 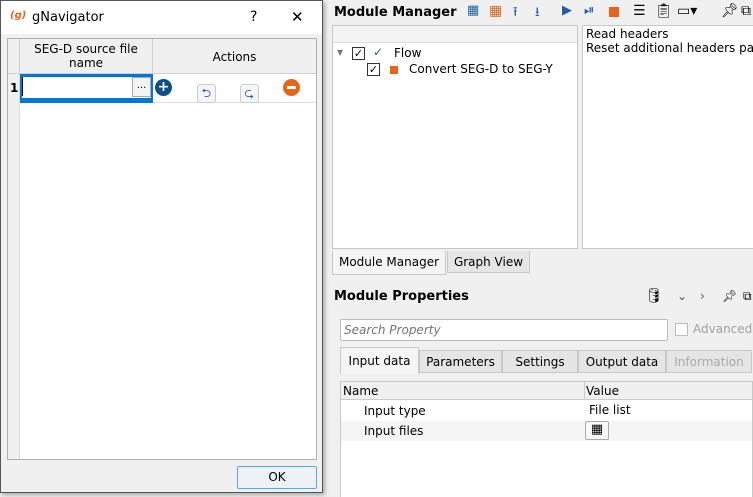 I want to click on property-name: Input type, so click(x=395, y=411).